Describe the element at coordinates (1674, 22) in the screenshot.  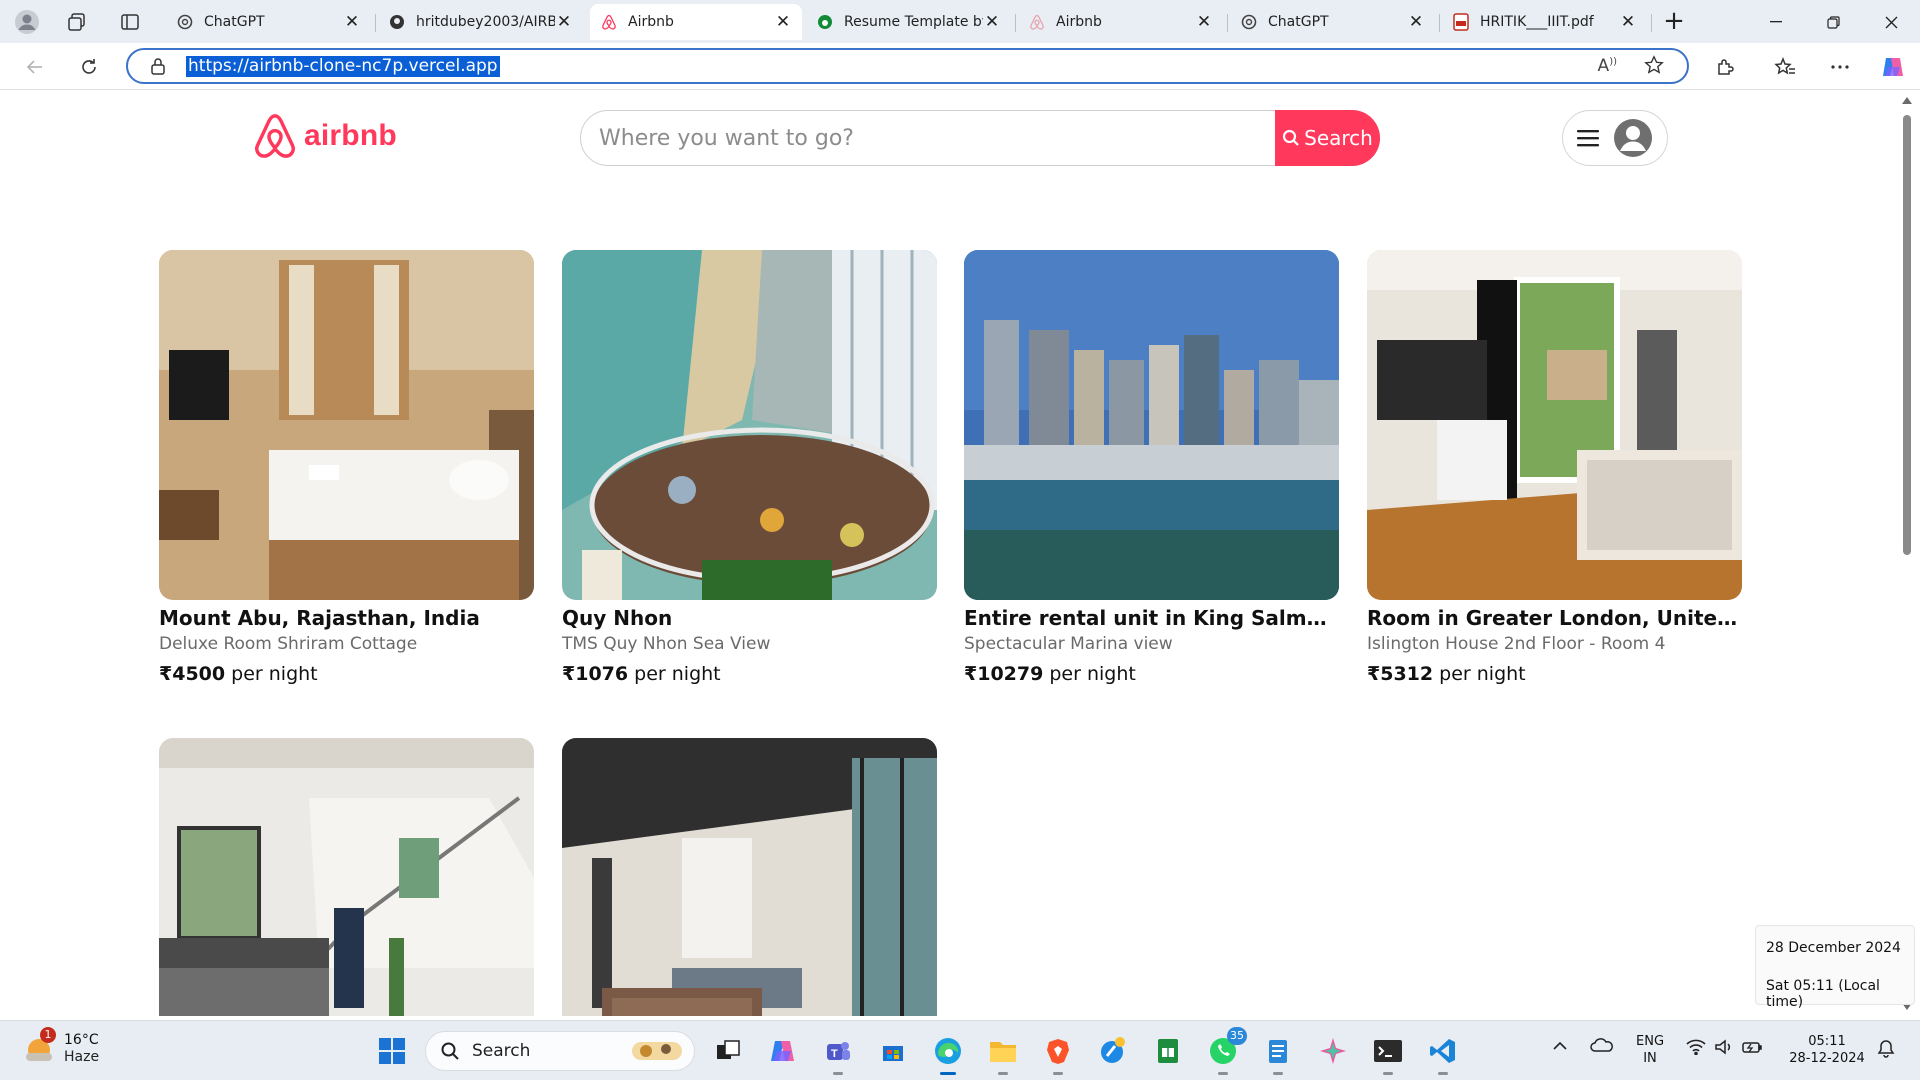
I see `new-tab-button: +` at that location.